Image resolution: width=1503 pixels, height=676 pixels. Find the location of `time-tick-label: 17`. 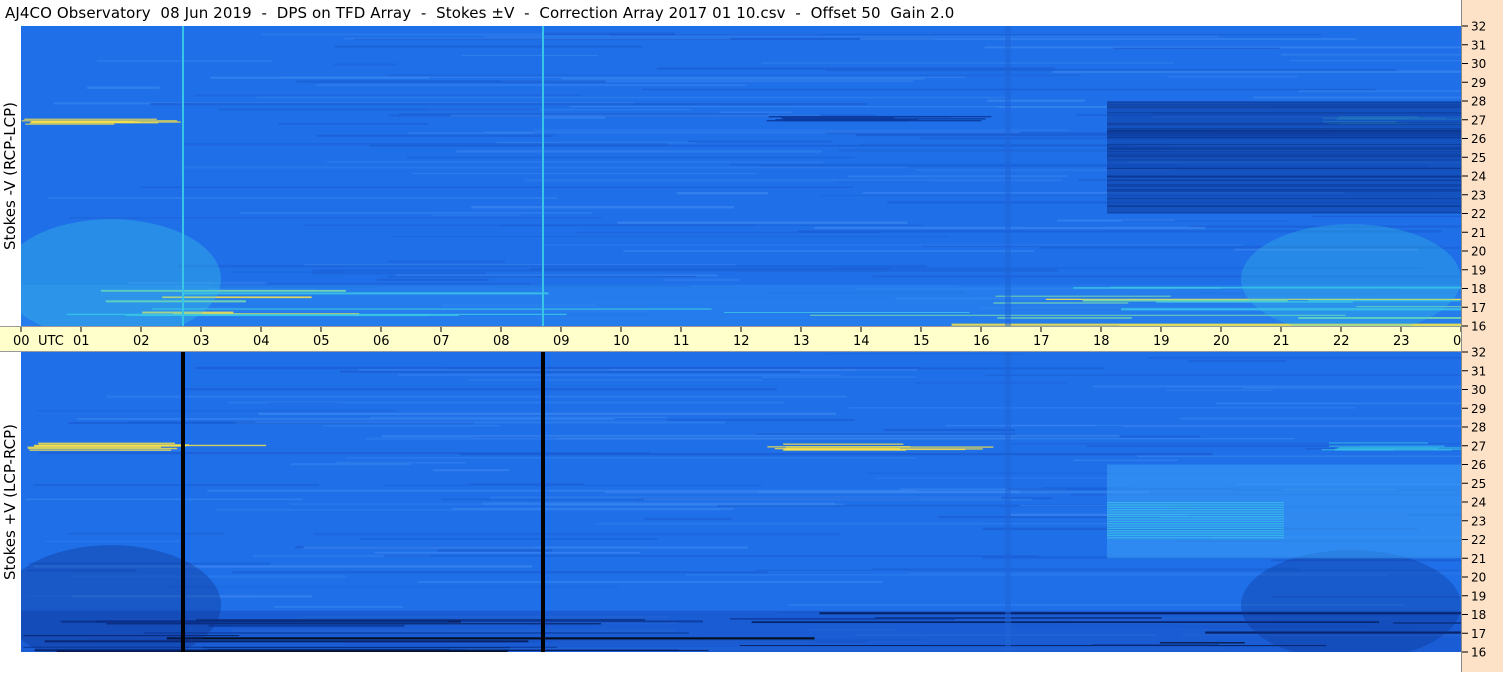

time-tick-label: 17 is located at coordinates (1041, 341).